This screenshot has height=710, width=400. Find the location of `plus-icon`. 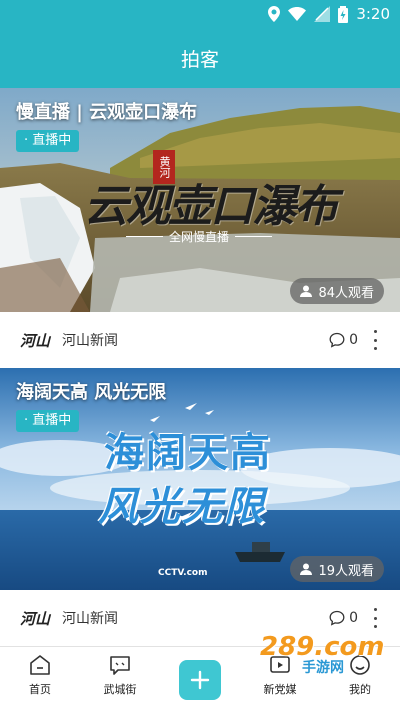

plus-icon is located at coordinates (200, 680).